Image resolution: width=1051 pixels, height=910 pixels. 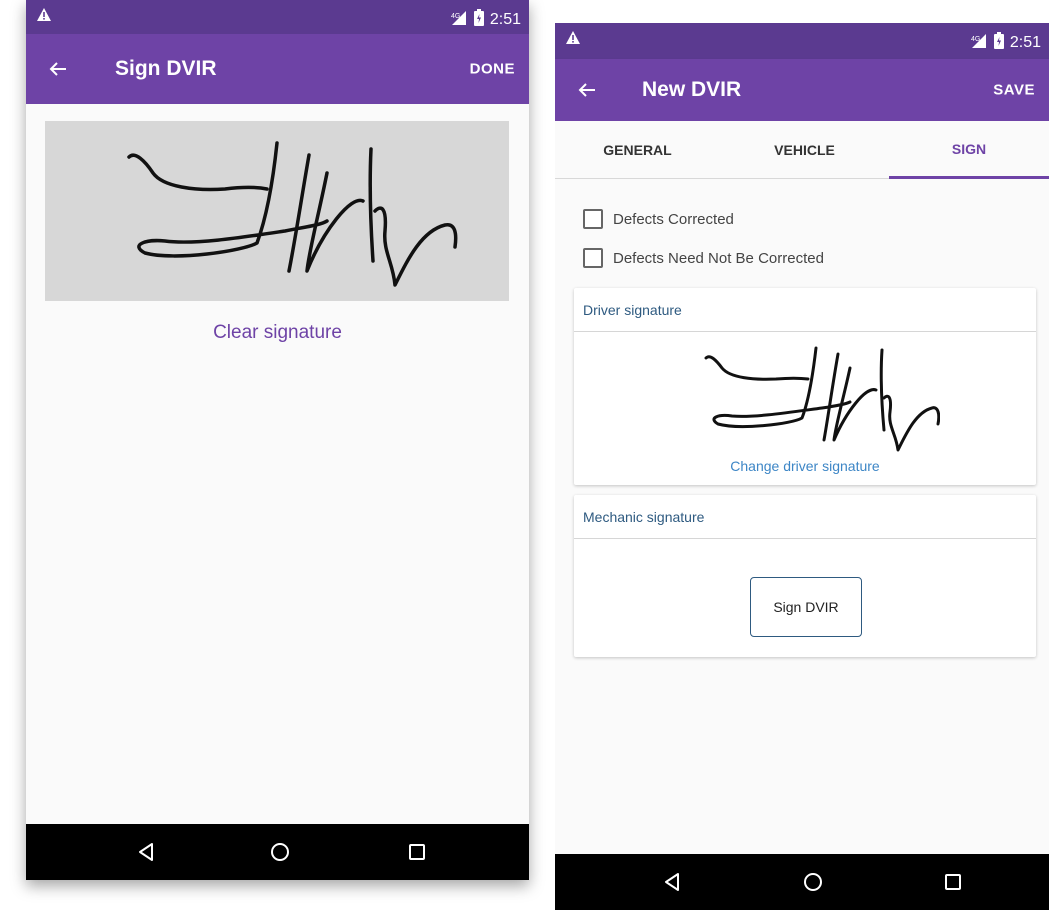 I want to click on card-header: Driver signature, so click(x=805, y=310).